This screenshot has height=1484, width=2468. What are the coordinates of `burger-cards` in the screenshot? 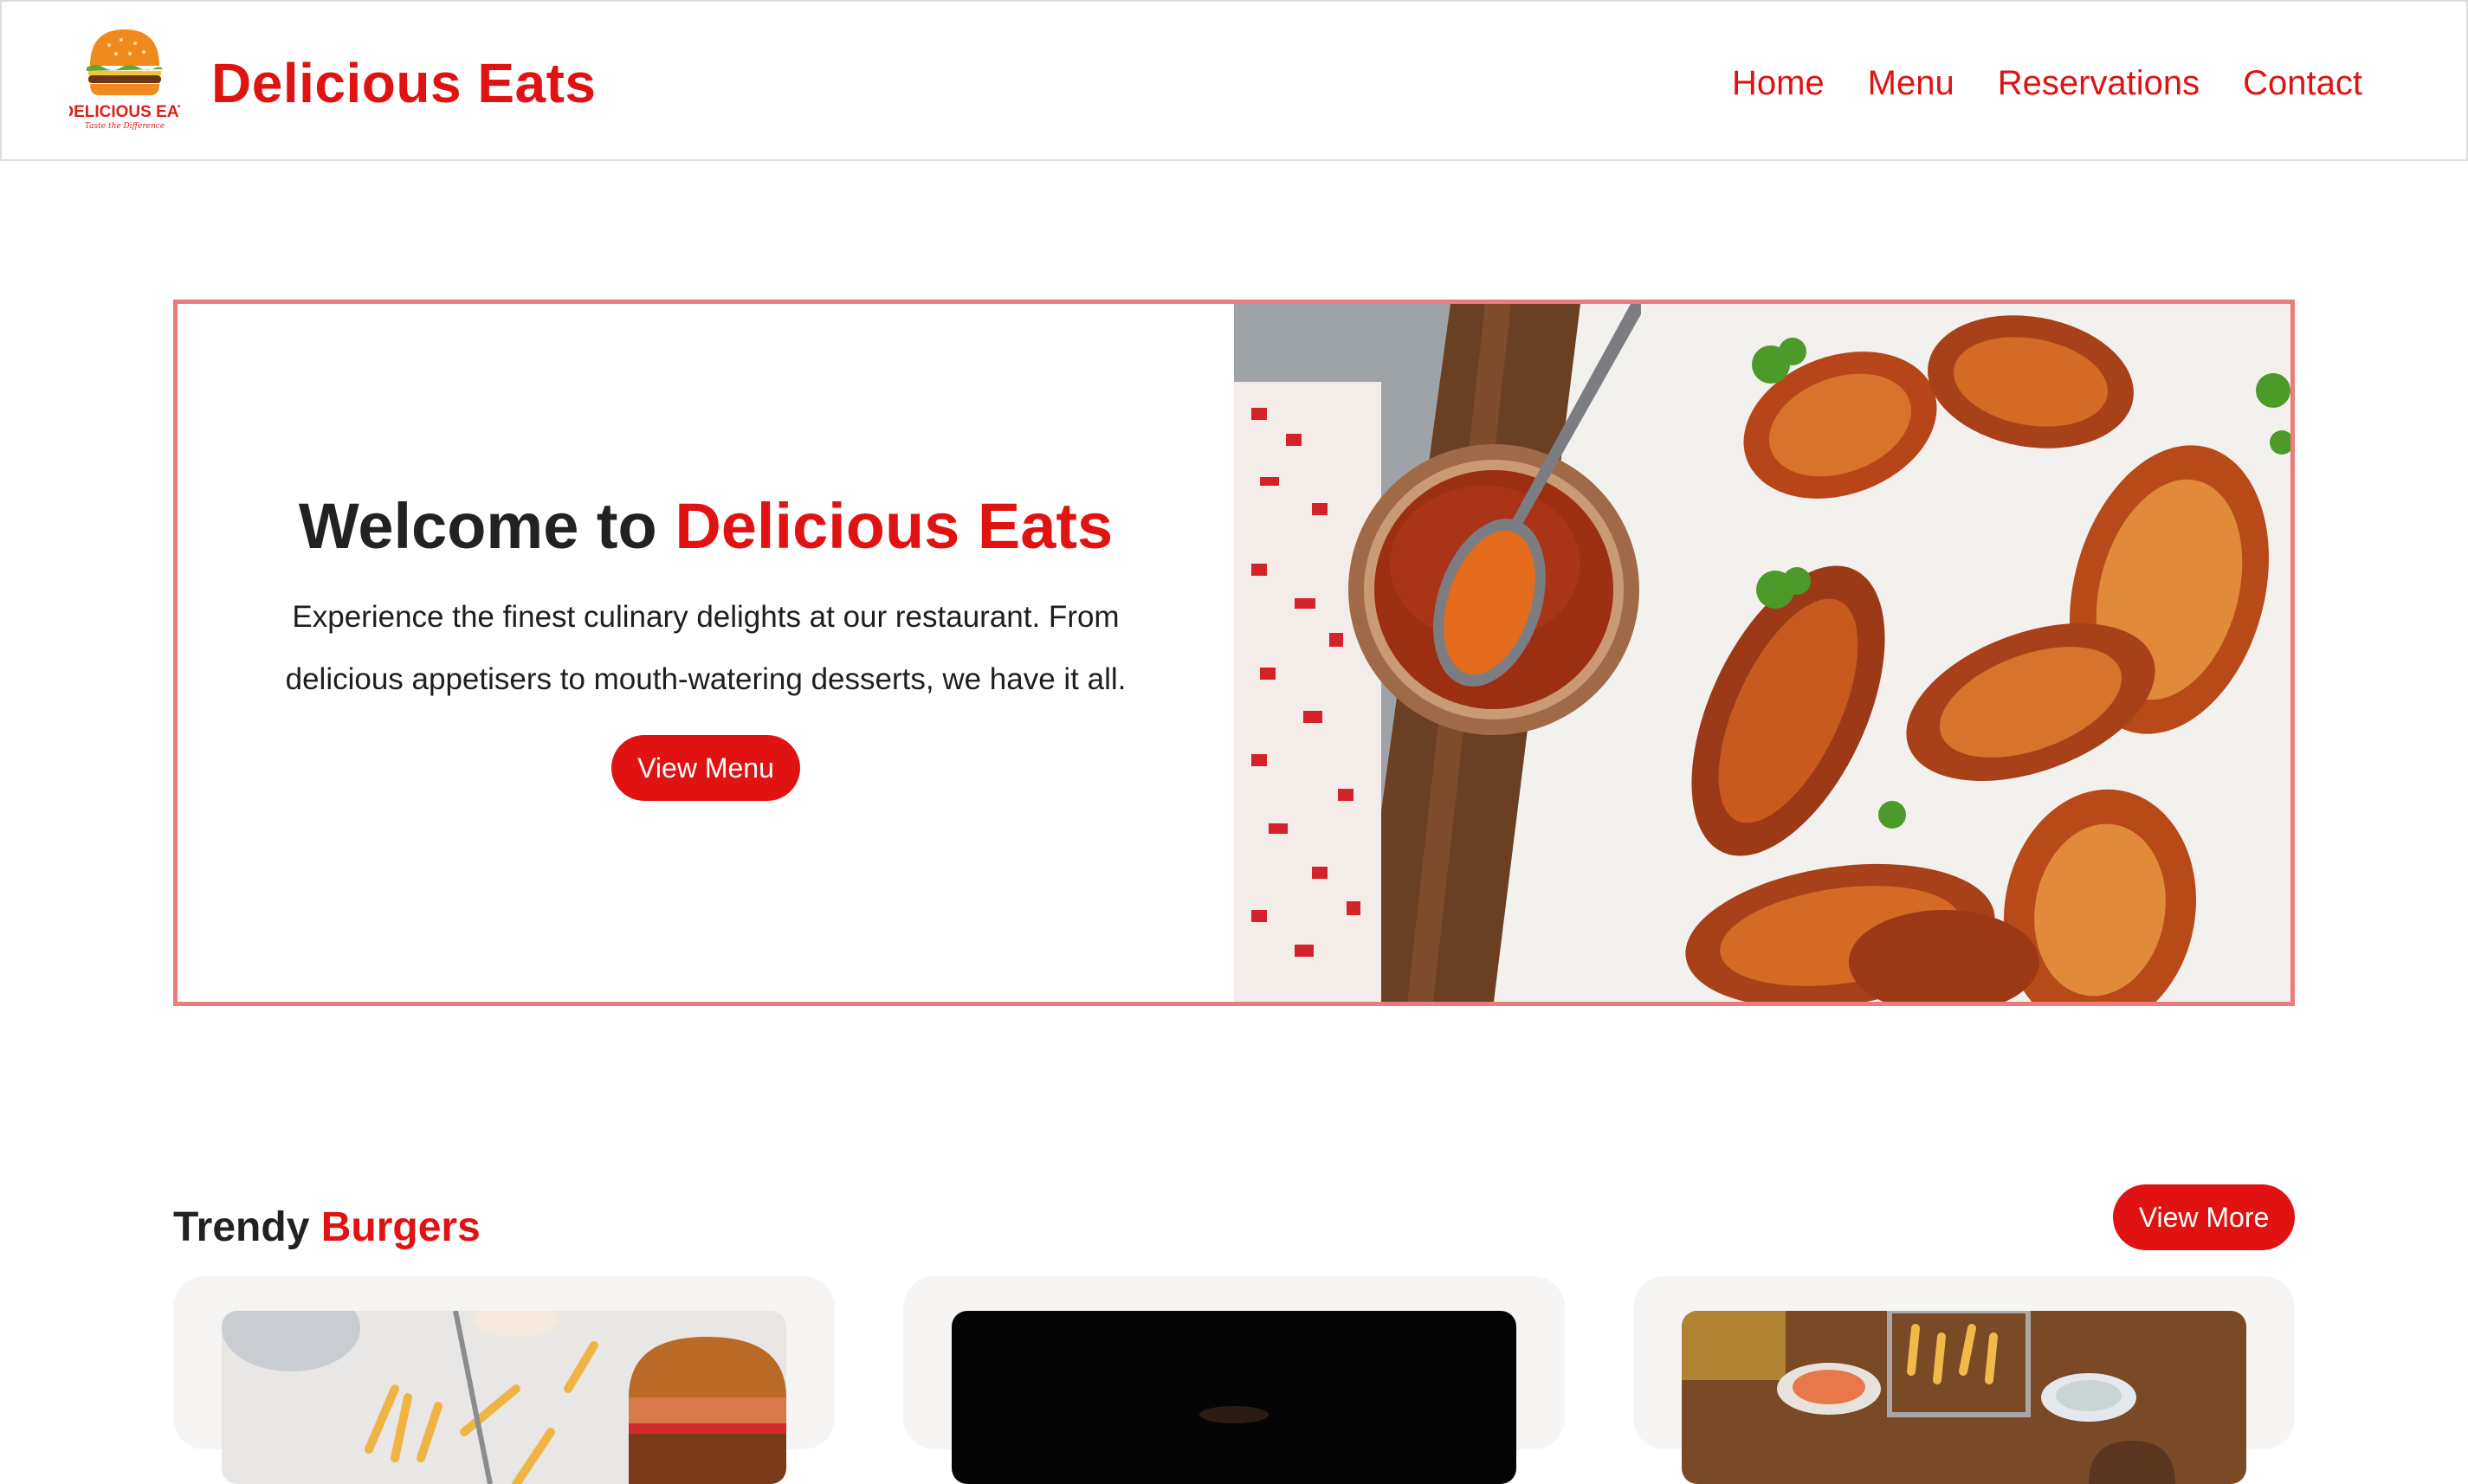 It's located at (1234, 1380).